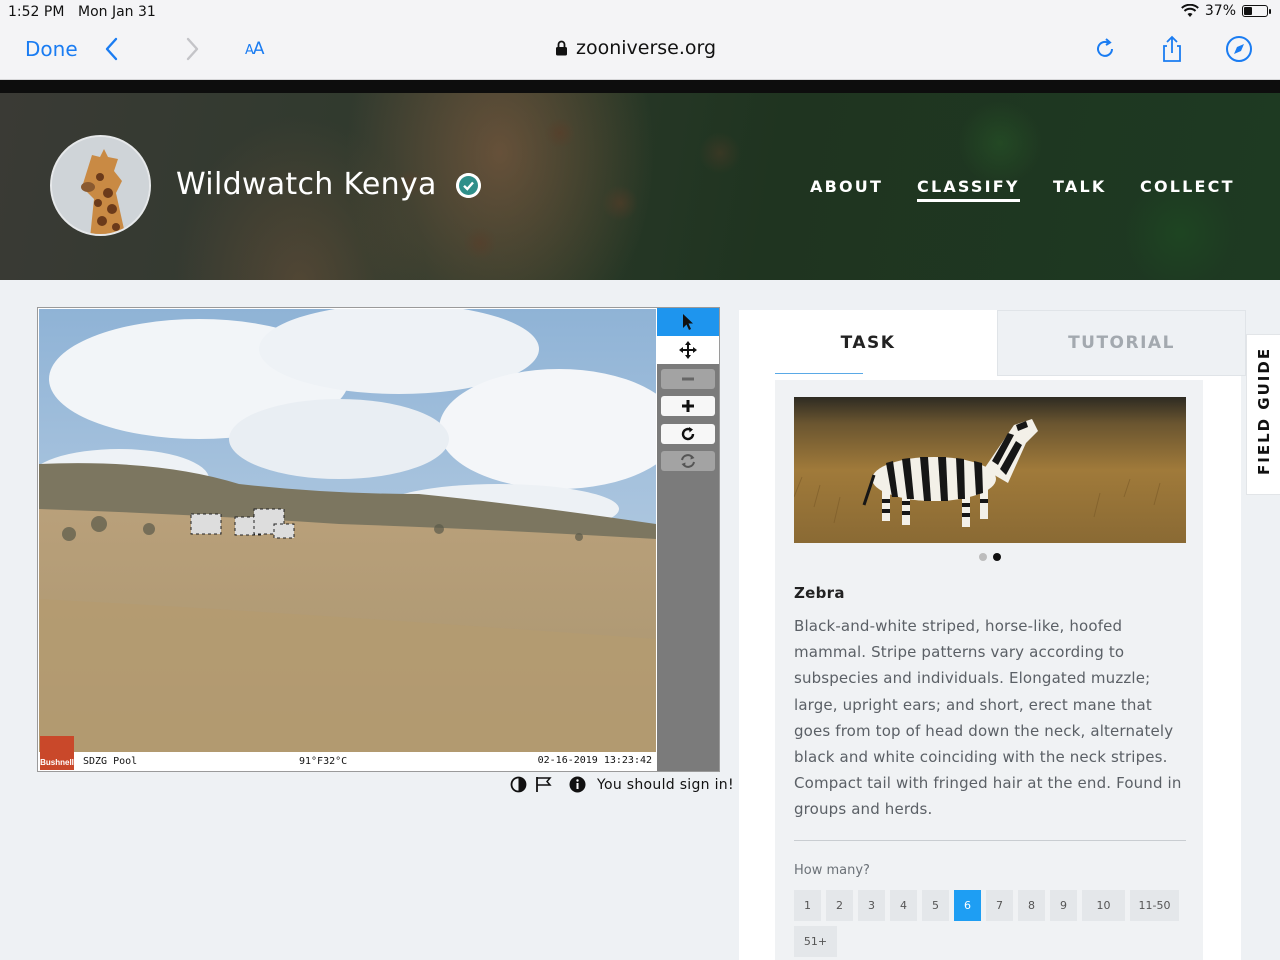  I want to click on status-time: 1:52 PM, so click(36, 12).